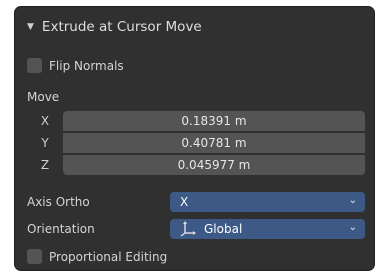 The image size is (385, 277). Describe the element at coordinates (43, 97) in the screenshot. I see `move-label: Move` at that location.